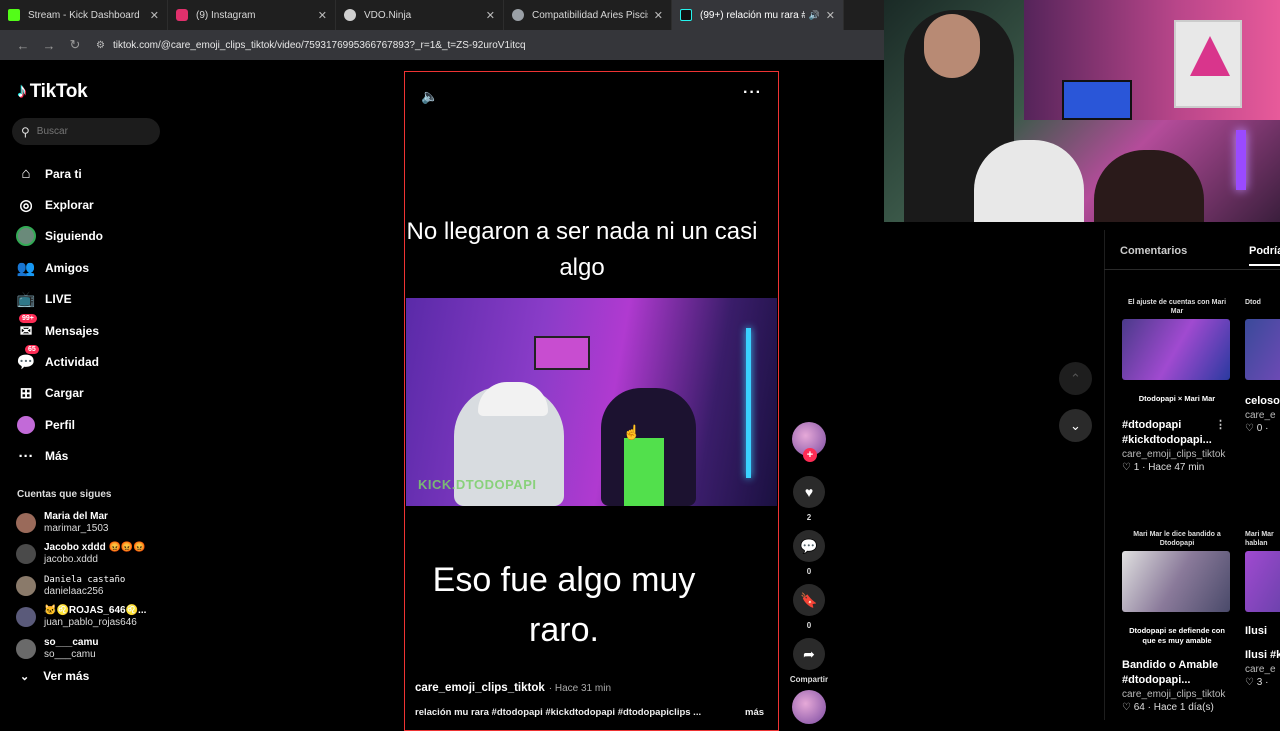  What do you see at coordinates (49, 45) in the screenshot?
I see `forward-icon: →` at bounding box center [49, 45].